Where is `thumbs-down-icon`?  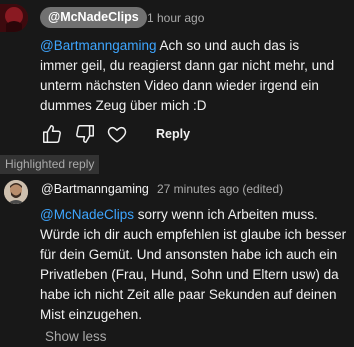
thumbs-down-icon is located at coordinates (85, 134).